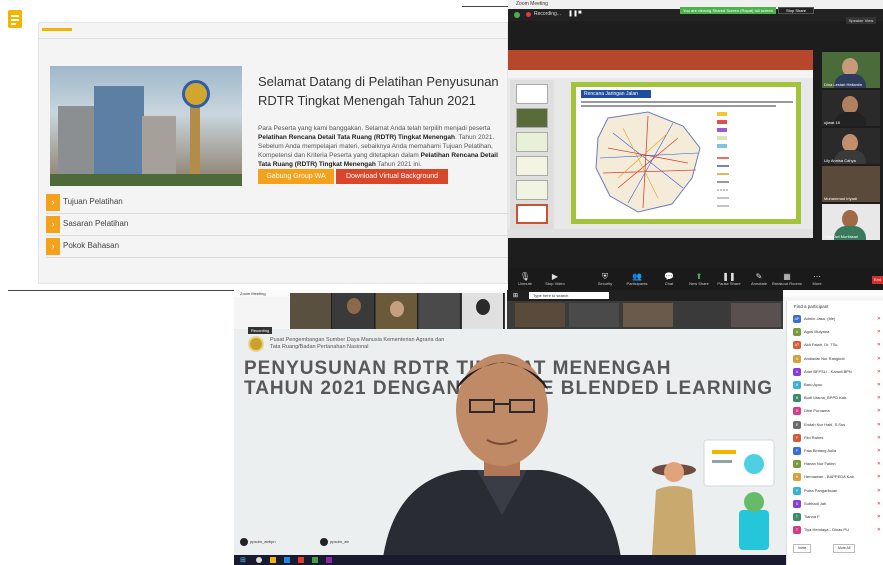 The width and height of the screenshot is (883, 565). What do you see at coordinates (273, 560) in the screenshot?
I see `file-explorer-icon` at bounding box center [273, 560].